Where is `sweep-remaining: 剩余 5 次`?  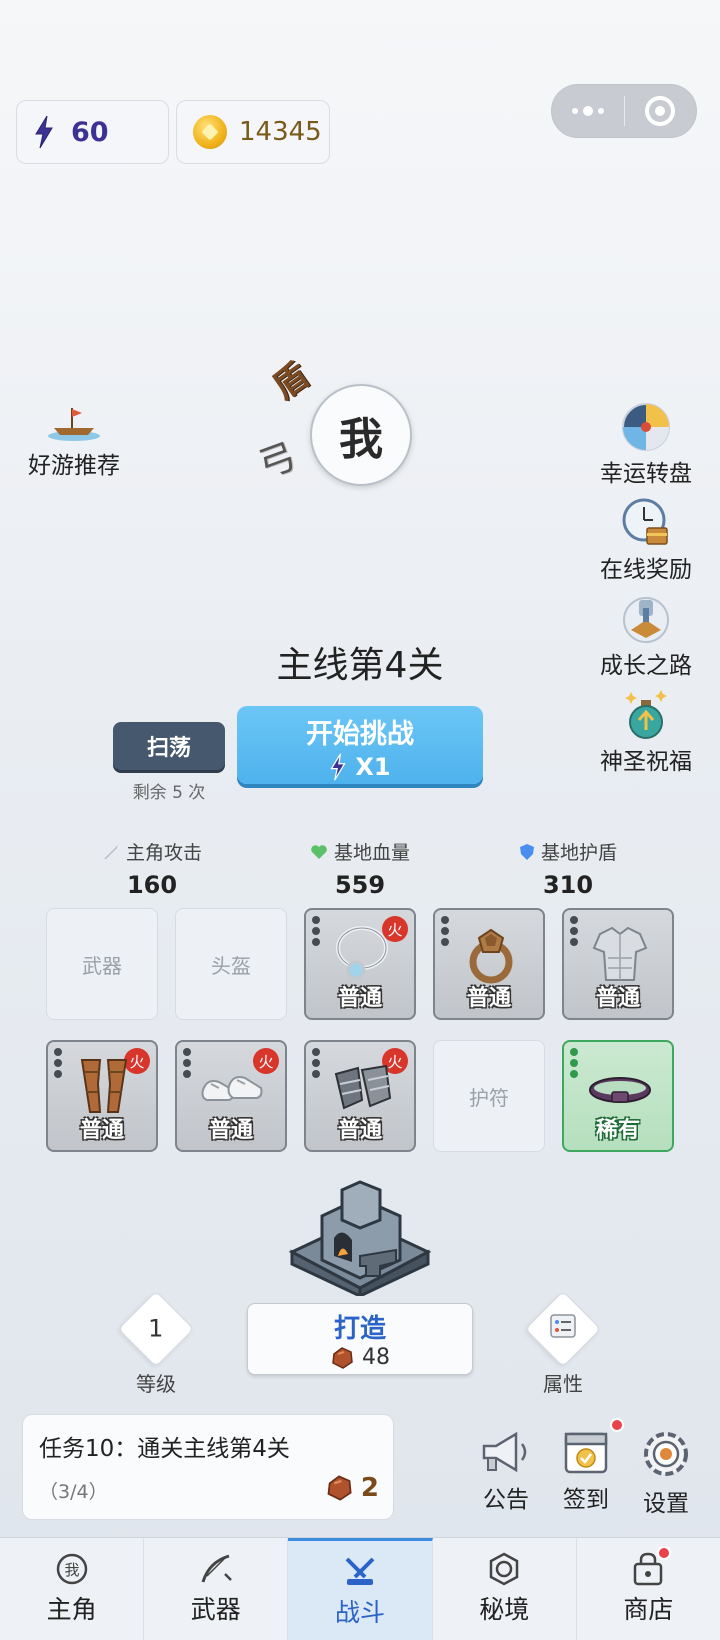 sweep-remaining: 剩余 5 次 is located at coordinates (169, 793).